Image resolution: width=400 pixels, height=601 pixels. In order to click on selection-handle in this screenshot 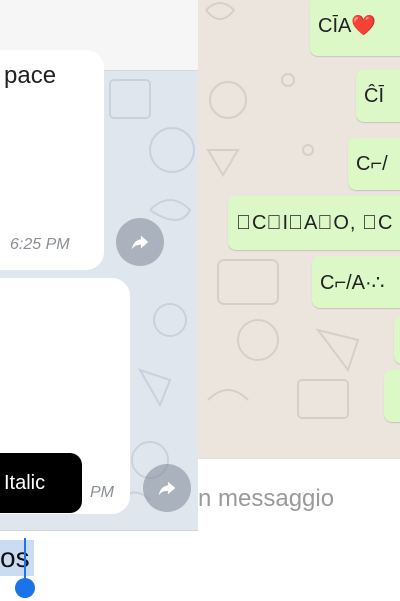, I will do `click(25, 588)`.